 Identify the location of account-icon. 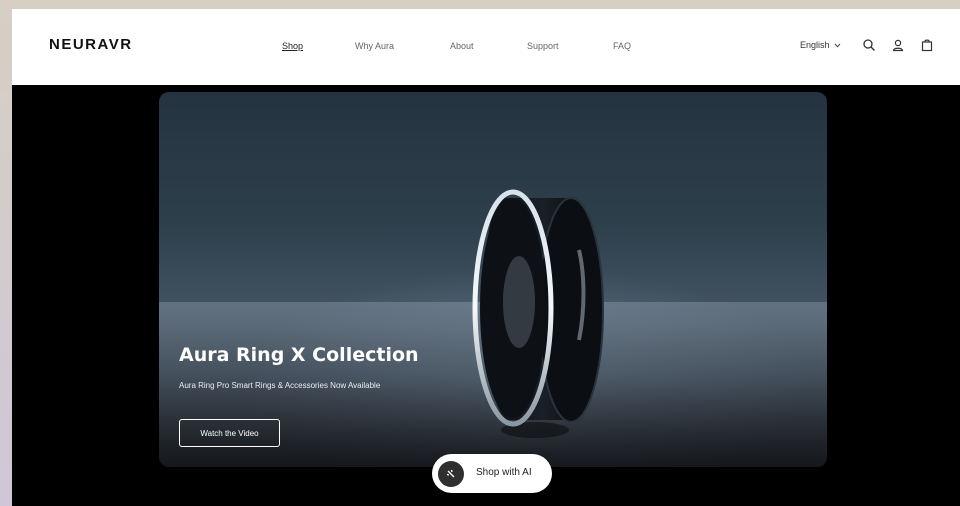
(898, 45).